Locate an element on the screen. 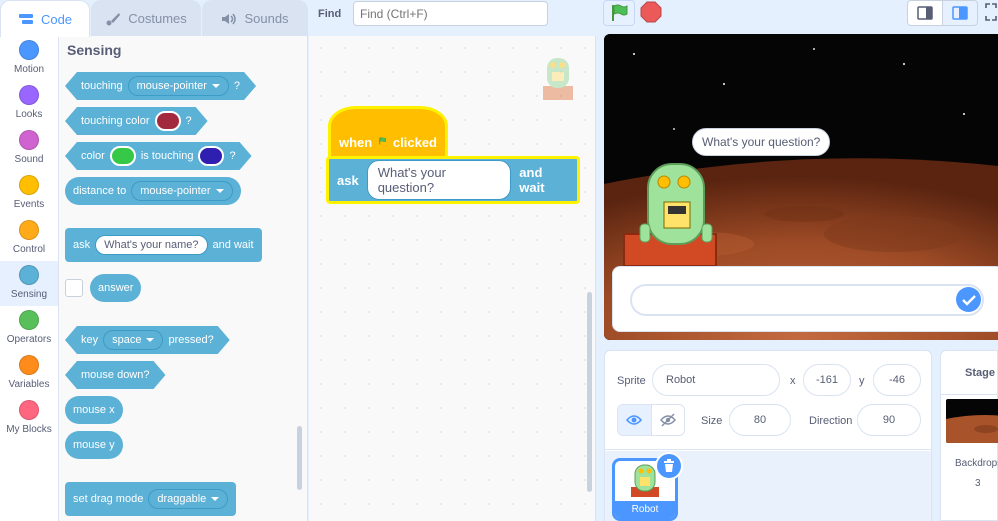 Image resolution: width=998 pixels, height=521 pixels. category-label: Looks is located at coordinates (29, 114).